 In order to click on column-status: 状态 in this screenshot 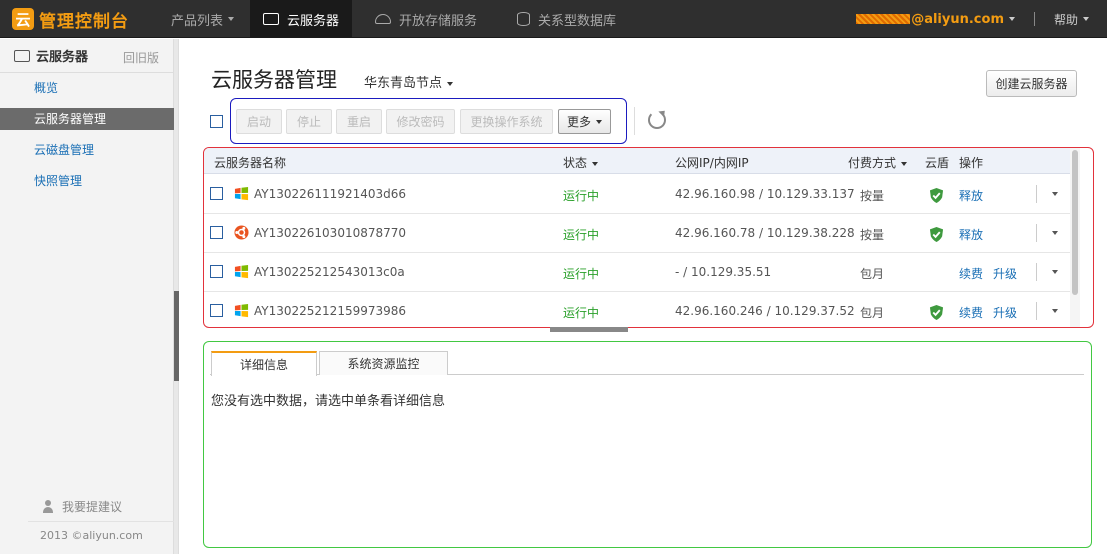, I will do `click(581, 162)`.